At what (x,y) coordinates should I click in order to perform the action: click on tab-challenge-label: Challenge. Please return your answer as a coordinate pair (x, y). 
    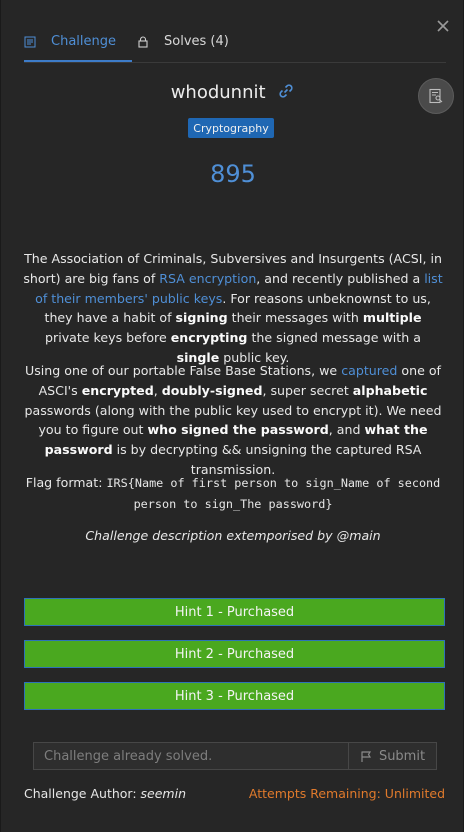
    Looking at the image, I should click on (83, 41).